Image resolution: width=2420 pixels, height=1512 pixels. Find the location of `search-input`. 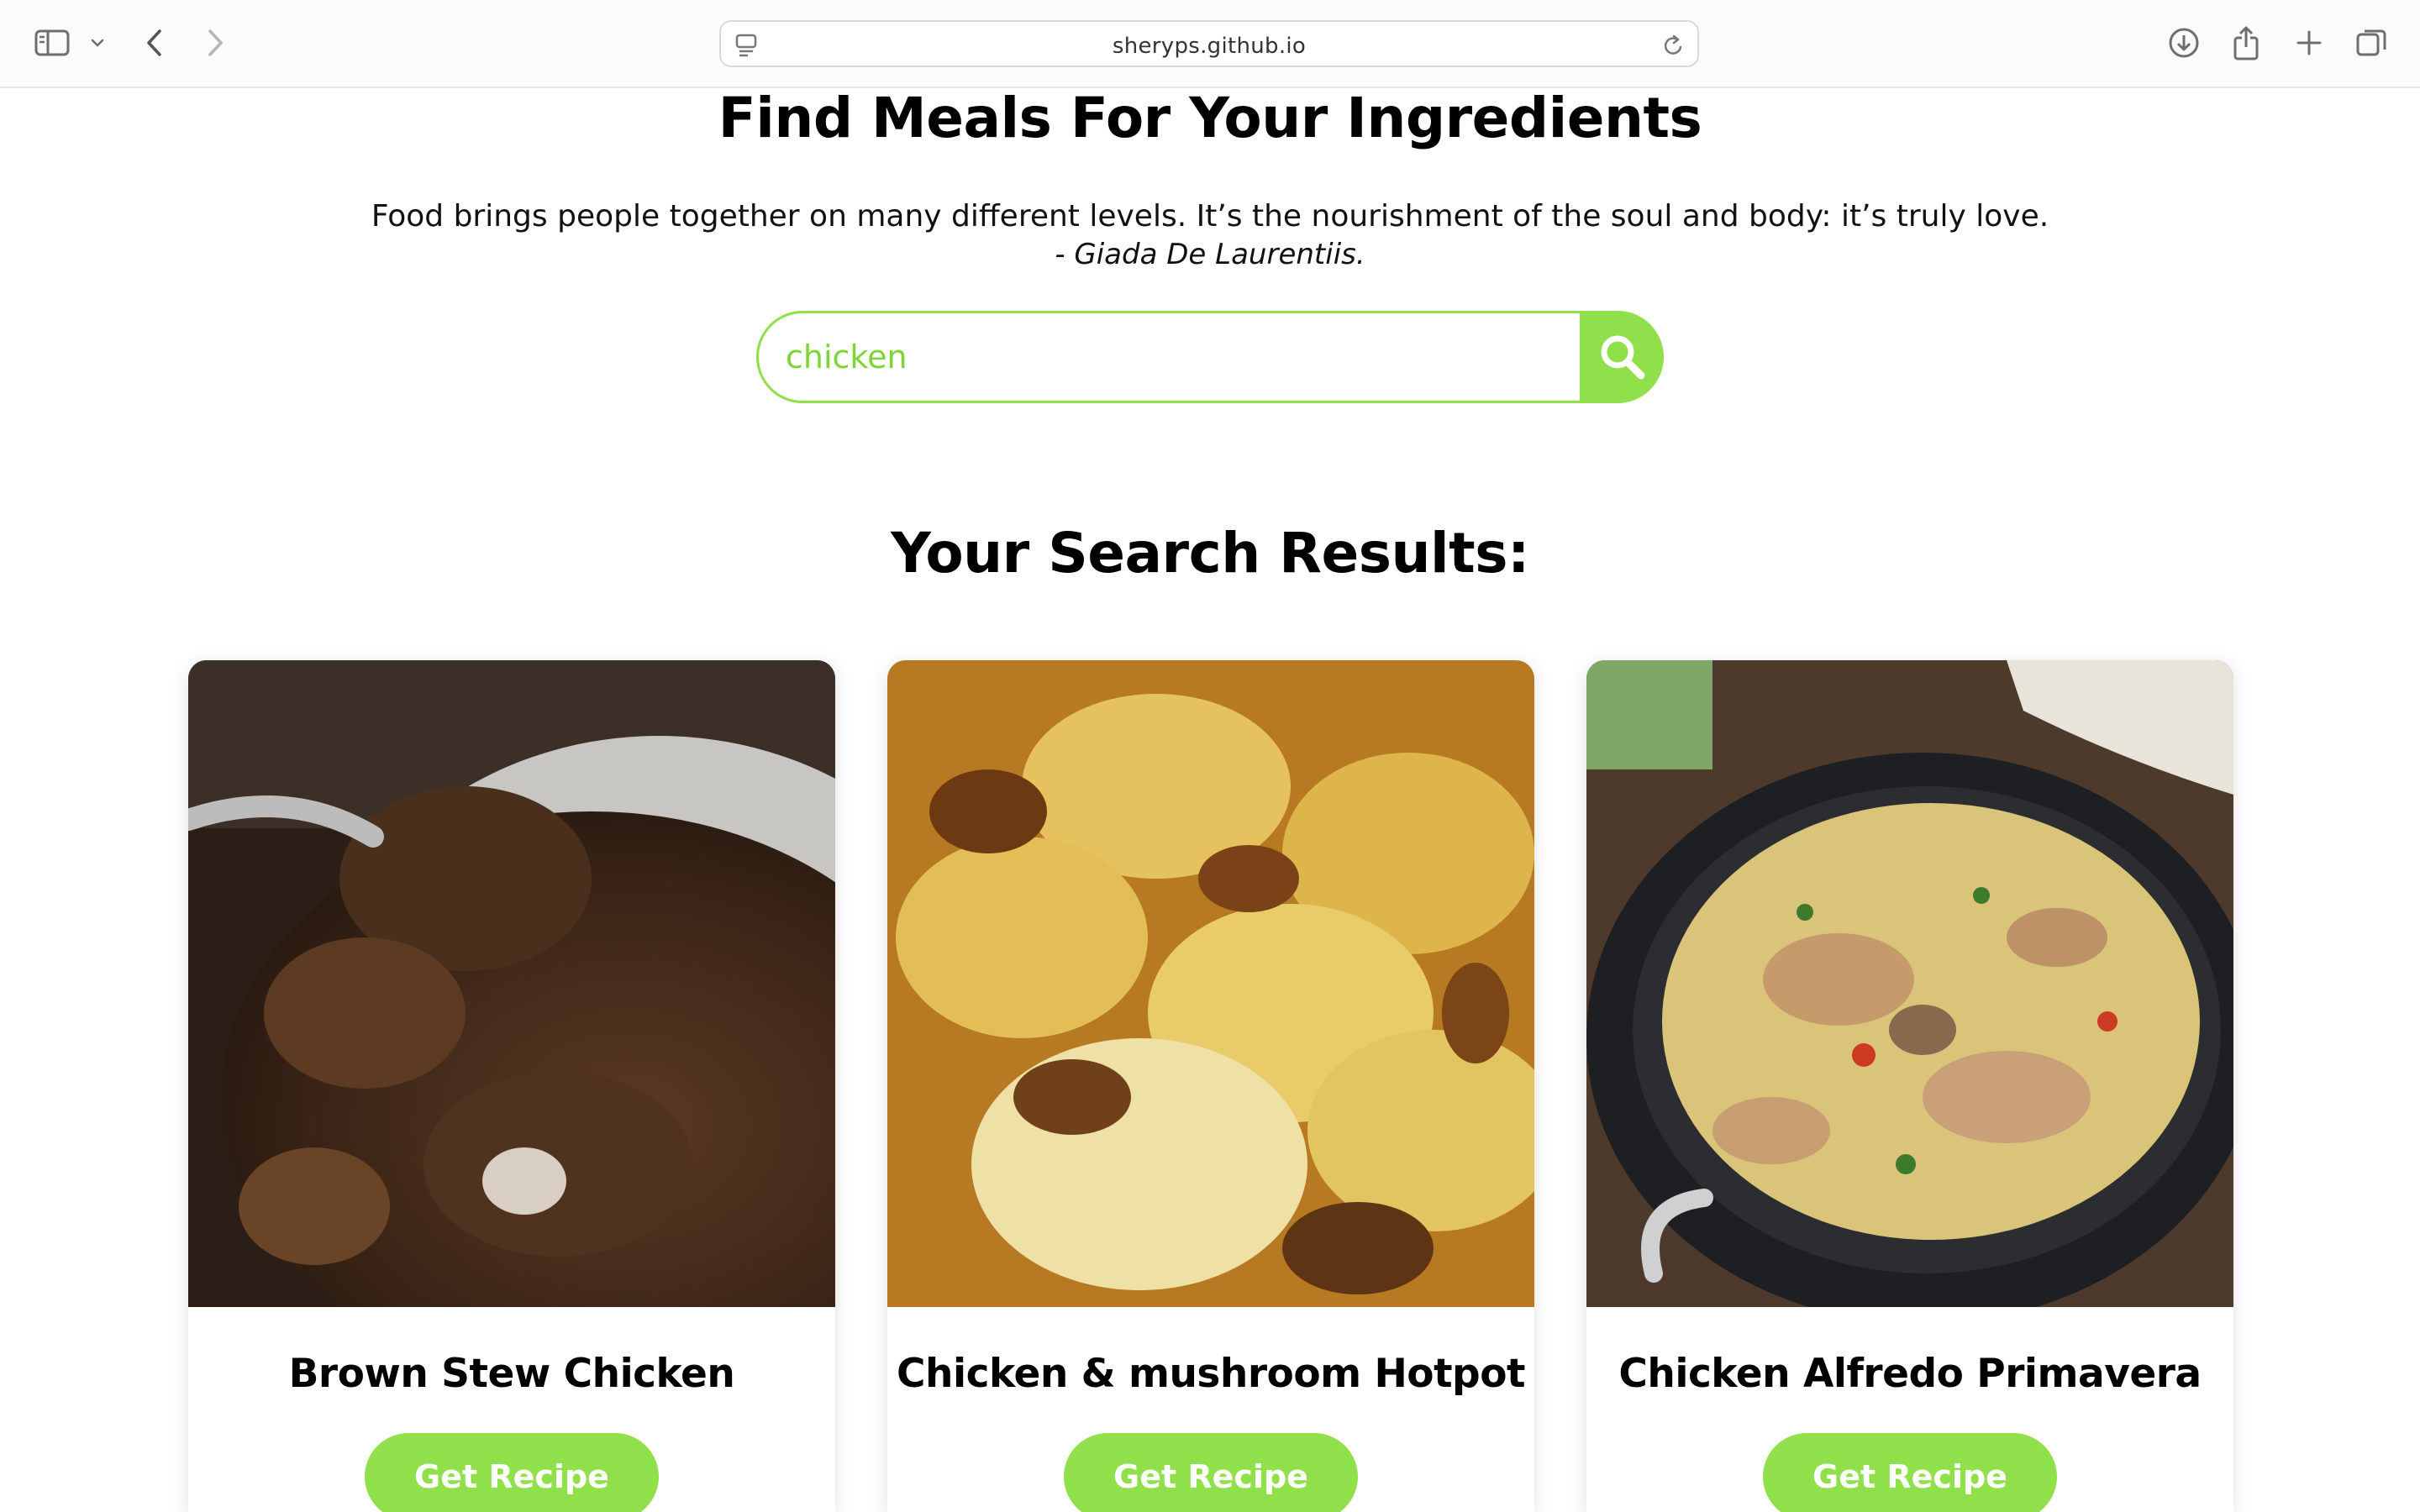

search-input is located at coordinates (1168, 357).